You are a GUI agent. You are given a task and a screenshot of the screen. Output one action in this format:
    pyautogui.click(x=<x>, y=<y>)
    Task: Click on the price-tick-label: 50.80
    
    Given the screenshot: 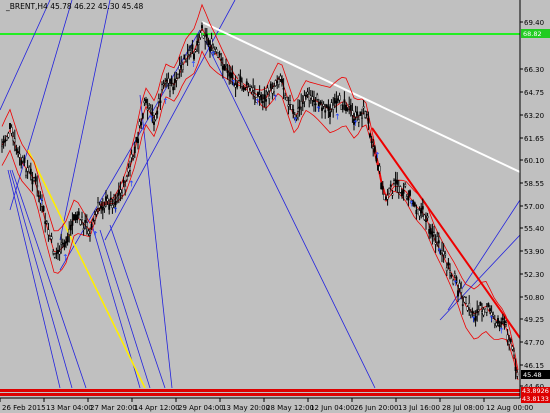 What is the action you would take?
    pyautogui.click(x=534, y=298)
    